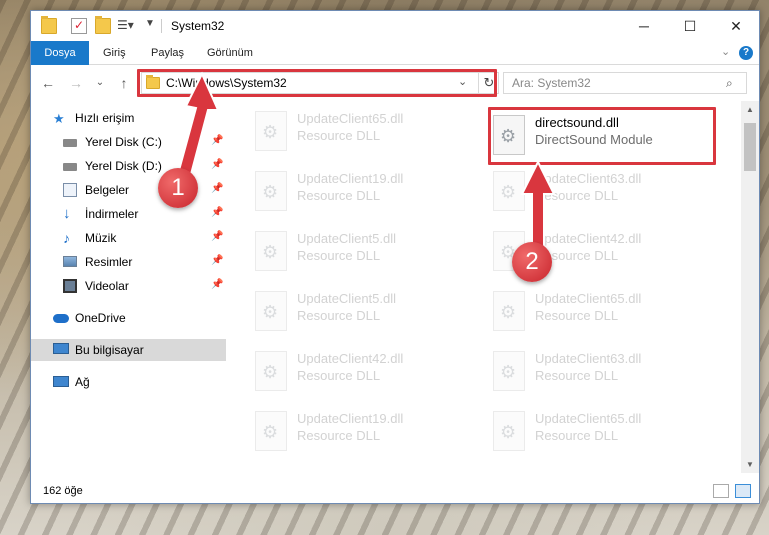 The image size is (769, 535). What do you see at coordinates (395, 491) in the screenshot?
I see `status-bar: 162 öğe` at bounding box center [395, 491].